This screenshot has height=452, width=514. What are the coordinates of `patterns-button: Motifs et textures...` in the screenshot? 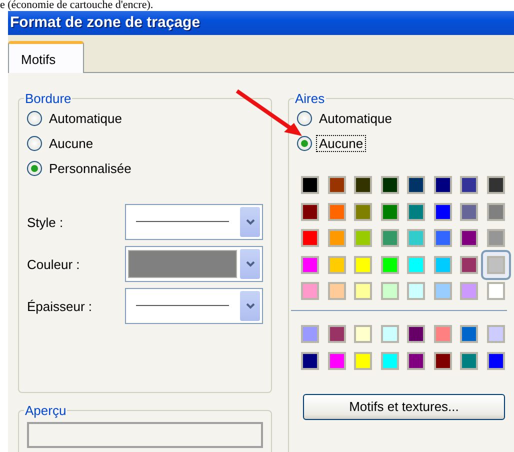 It's located at (404, 407).